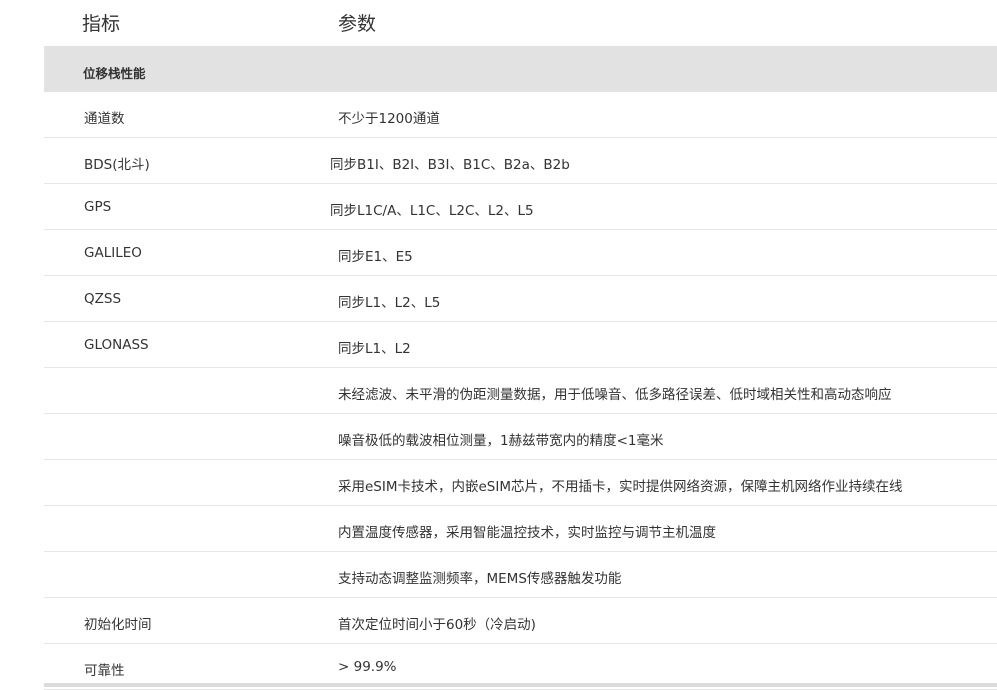 This screenshot has height=690, width=997. What do you see at coordinates (374, 349) in the screenshot?
I see `row-value: 同步L1、L2` at bounding box center [374, 349].